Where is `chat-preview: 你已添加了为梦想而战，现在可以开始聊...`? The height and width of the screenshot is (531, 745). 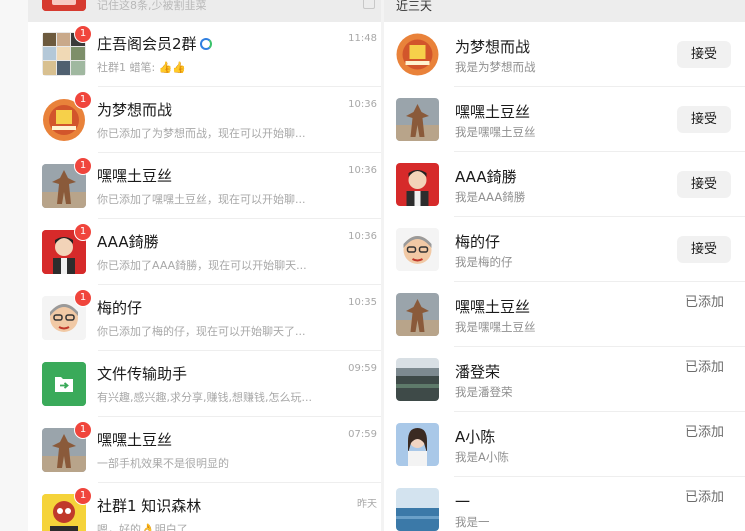 chat-preview: 你已添加了为梦想而战，现在可以开始聊... is located at coordinates (201, 133).